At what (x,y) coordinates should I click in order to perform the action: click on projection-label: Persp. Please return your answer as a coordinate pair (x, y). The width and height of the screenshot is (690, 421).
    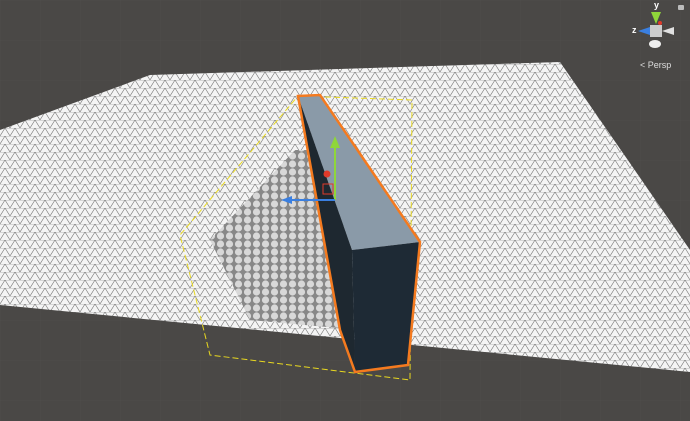
    Looking at the image, I should click on (659, 65).